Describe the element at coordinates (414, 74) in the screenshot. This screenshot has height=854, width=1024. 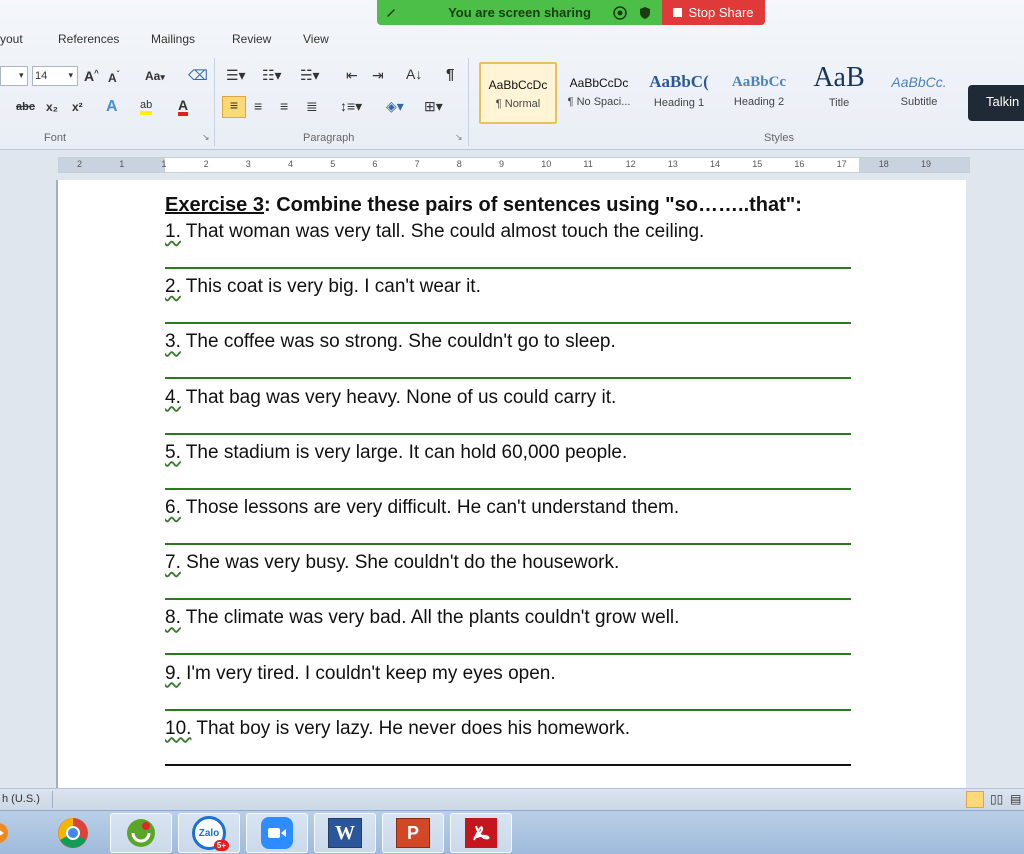
I see `sort-icon: A↓` at that location.